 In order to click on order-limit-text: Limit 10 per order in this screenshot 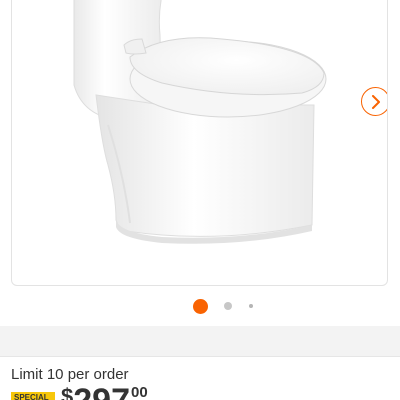, I will do `click(70, 374)`.